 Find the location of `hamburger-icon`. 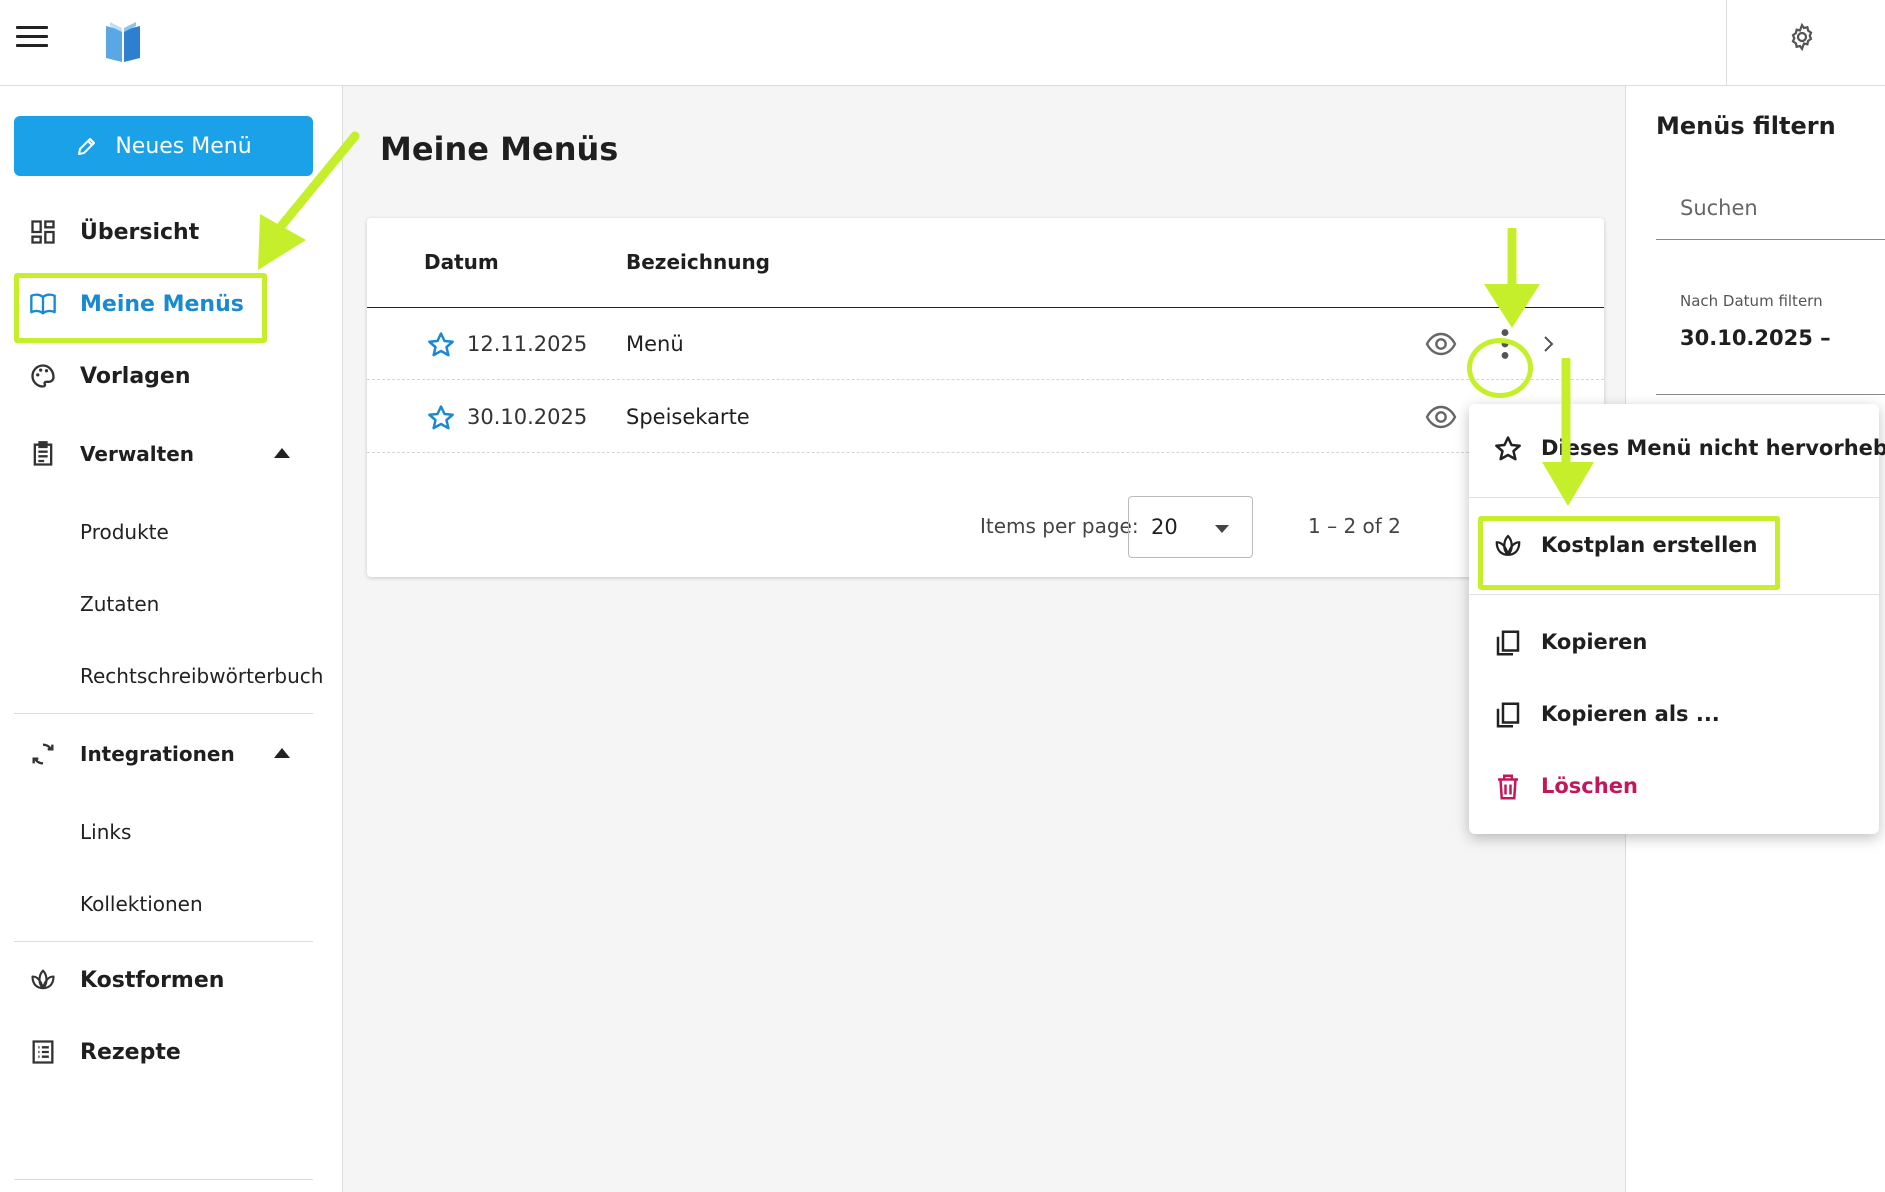

hamburger-icon is located at coordinates (32, 39).